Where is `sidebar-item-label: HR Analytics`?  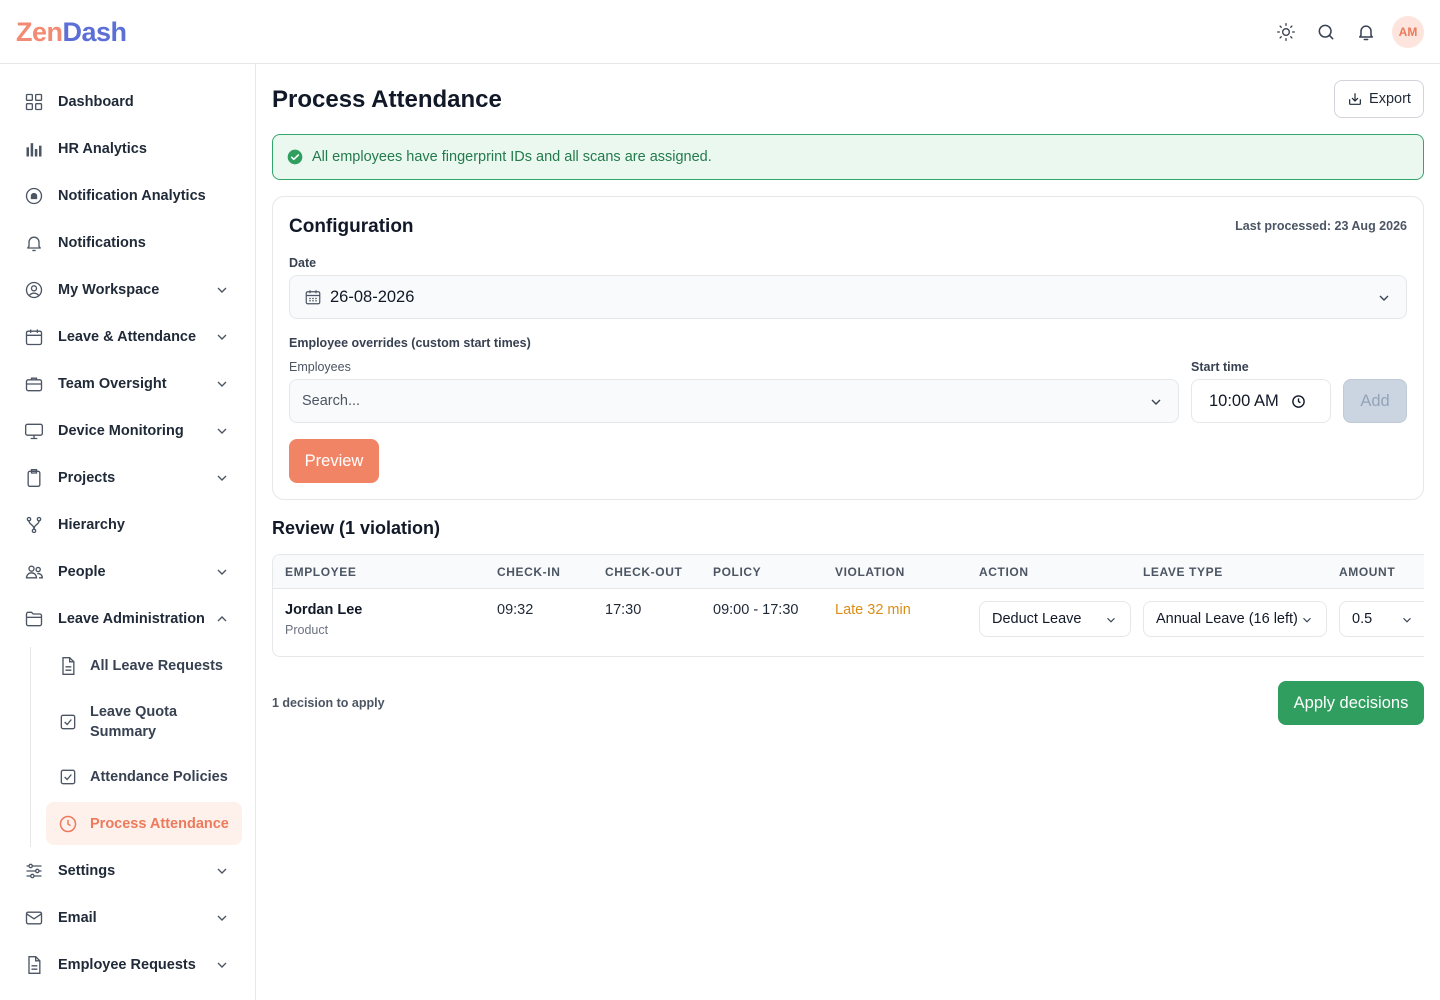
sidebar-item-label: HR Analytics is located at coordinates (102, 149).